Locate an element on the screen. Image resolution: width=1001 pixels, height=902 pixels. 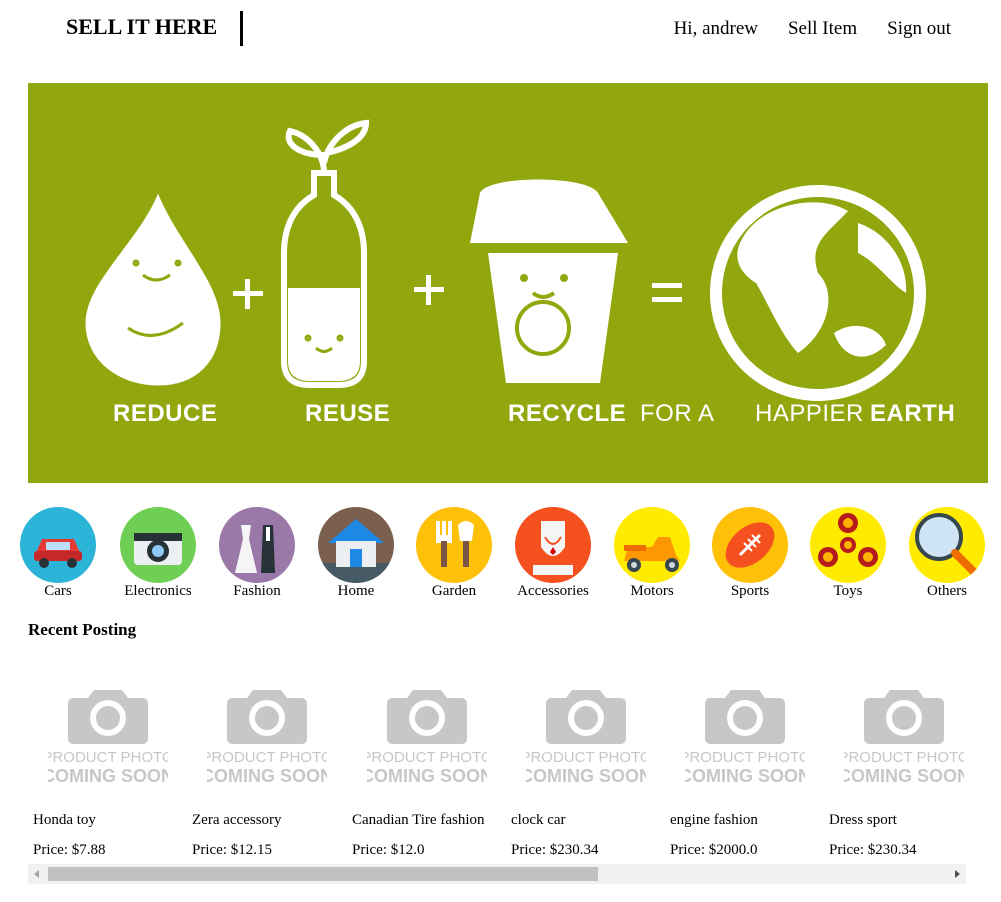
category-fashion: Fashion is located at coordinates (257, 553).